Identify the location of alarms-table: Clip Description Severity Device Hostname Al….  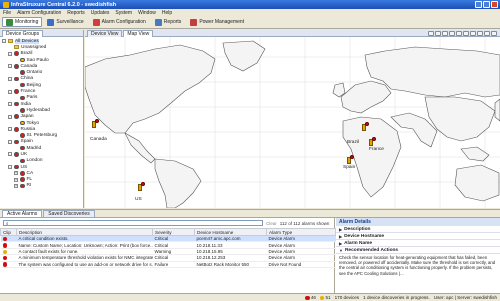
(168, 248).